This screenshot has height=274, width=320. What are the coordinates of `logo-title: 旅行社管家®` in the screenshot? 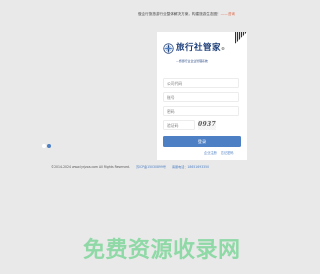 It's located at (201, 48).